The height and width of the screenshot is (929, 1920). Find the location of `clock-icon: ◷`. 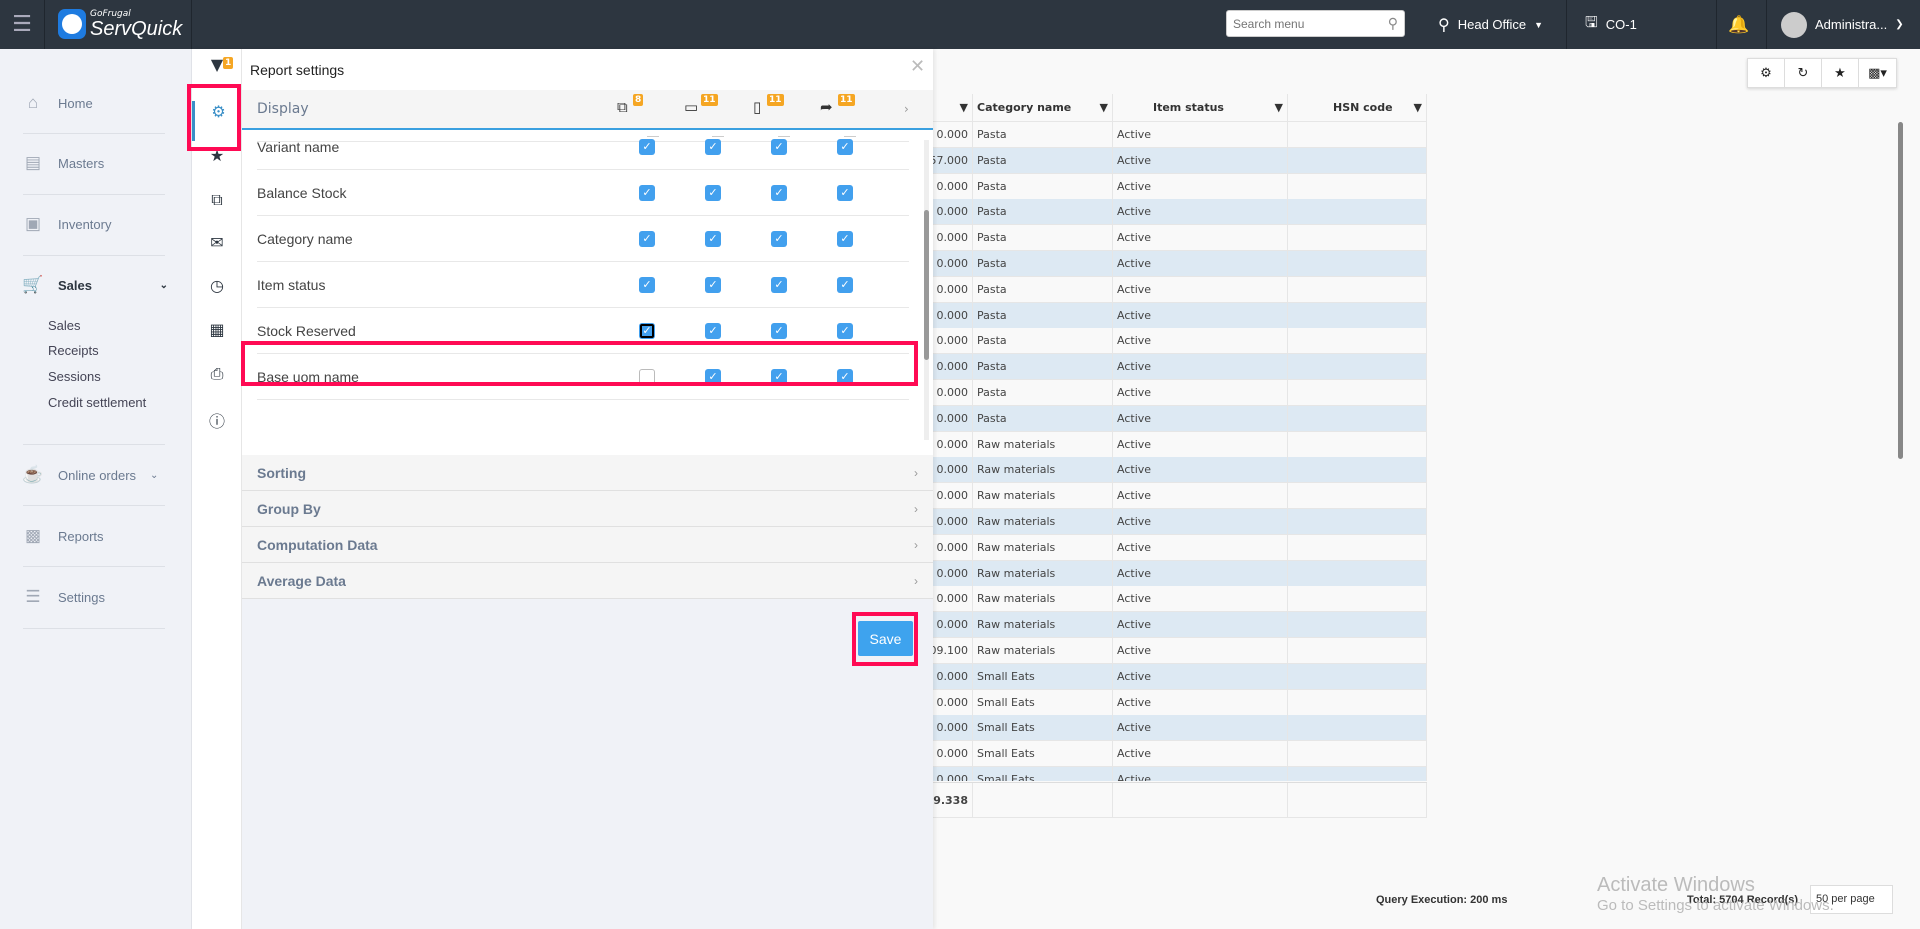

clock-icon: ◷ is located at coordinates (217, 285).